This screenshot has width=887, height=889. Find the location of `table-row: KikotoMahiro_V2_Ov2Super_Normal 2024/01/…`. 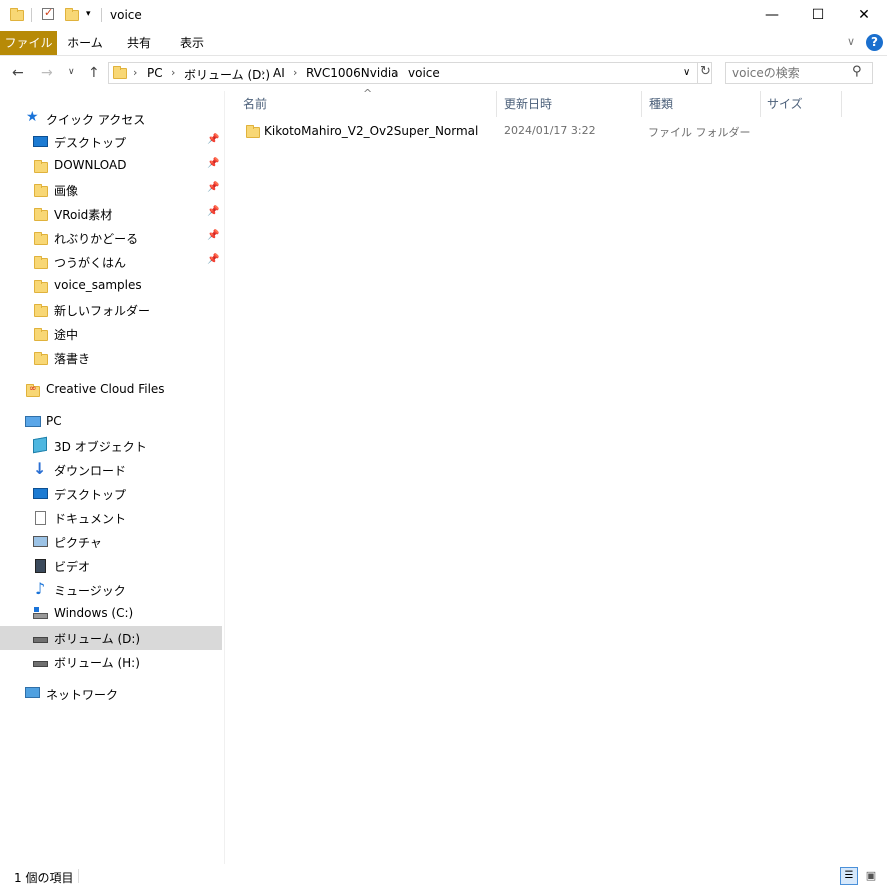

table-row: KikotoMahiro_V2_Ov2Super_Normal 2024/01/… is located at coordinates (535, 131).